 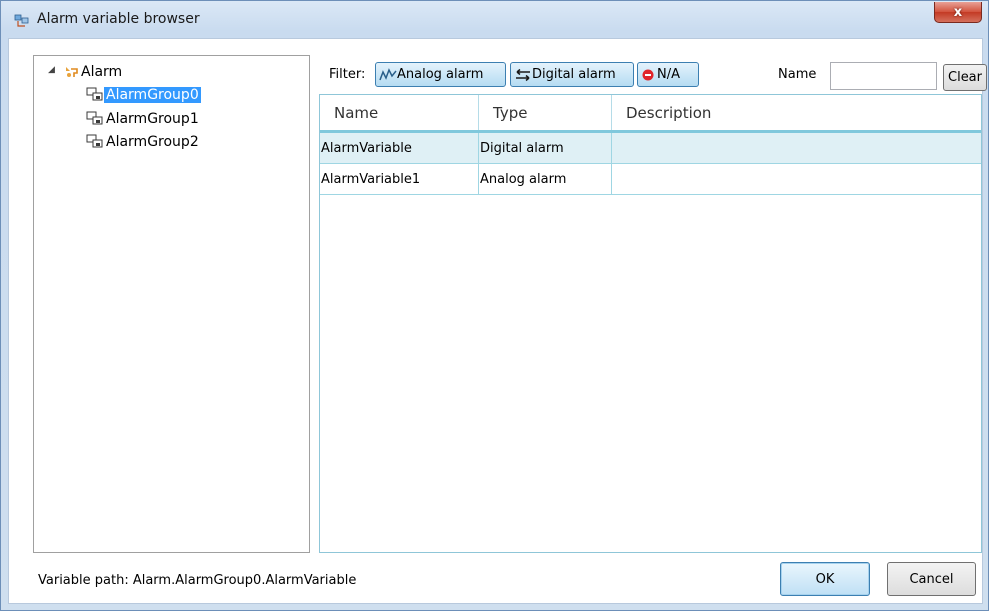 I want to click on grid-header: Name Type Description, so click(x=650, y=114).